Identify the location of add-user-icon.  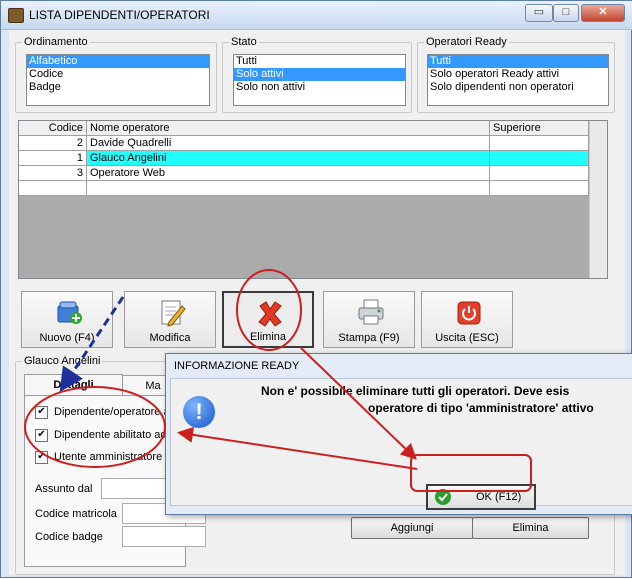
(69, 312).